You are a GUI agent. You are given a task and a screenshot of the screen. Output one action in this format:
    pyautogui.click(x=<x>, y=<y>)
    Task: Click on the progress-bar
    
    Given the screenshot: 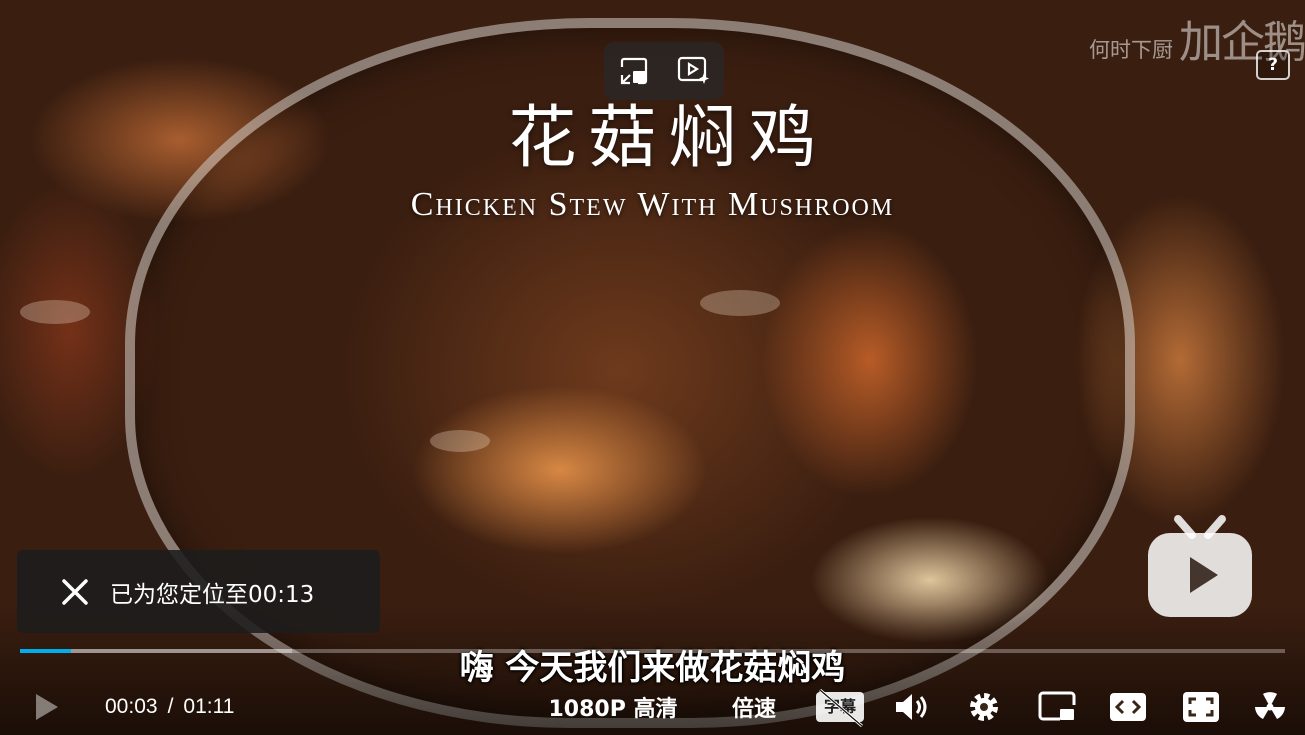 What is the action you would take?
    pyautogui.click(x=652, y=651)
    